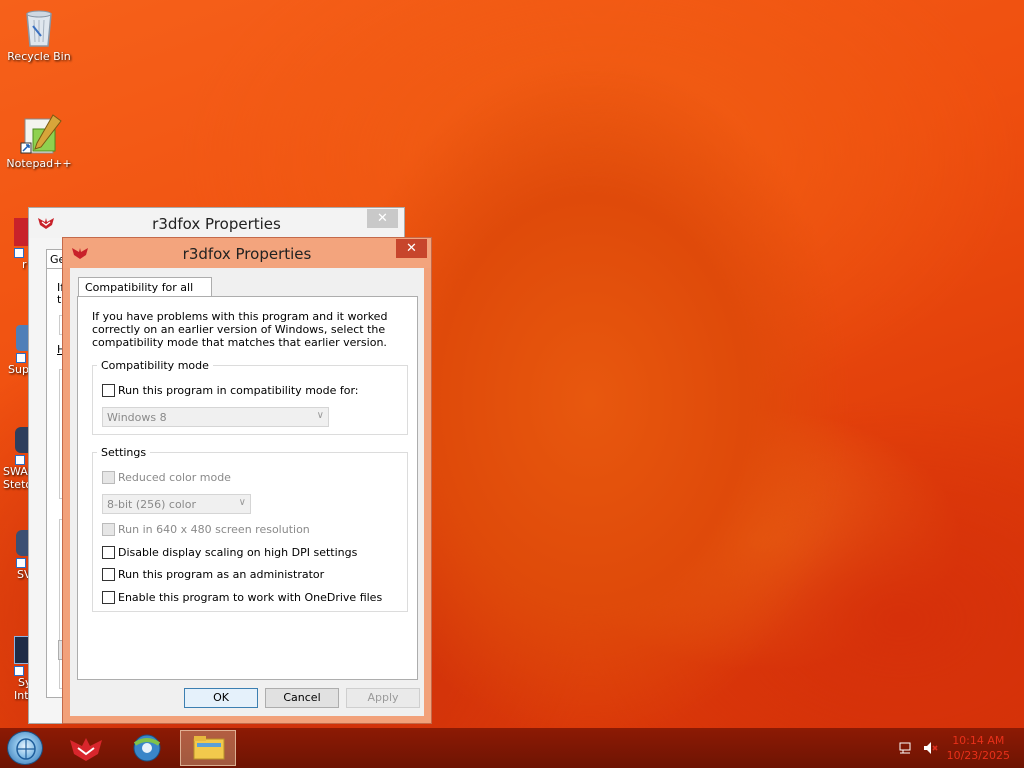 The width and height of the screenshot is (1024, 768). What do you see at coordinates (383, 698) in the screenshot?
I see `apply-button: Apply` at bounding box center [383, 698].